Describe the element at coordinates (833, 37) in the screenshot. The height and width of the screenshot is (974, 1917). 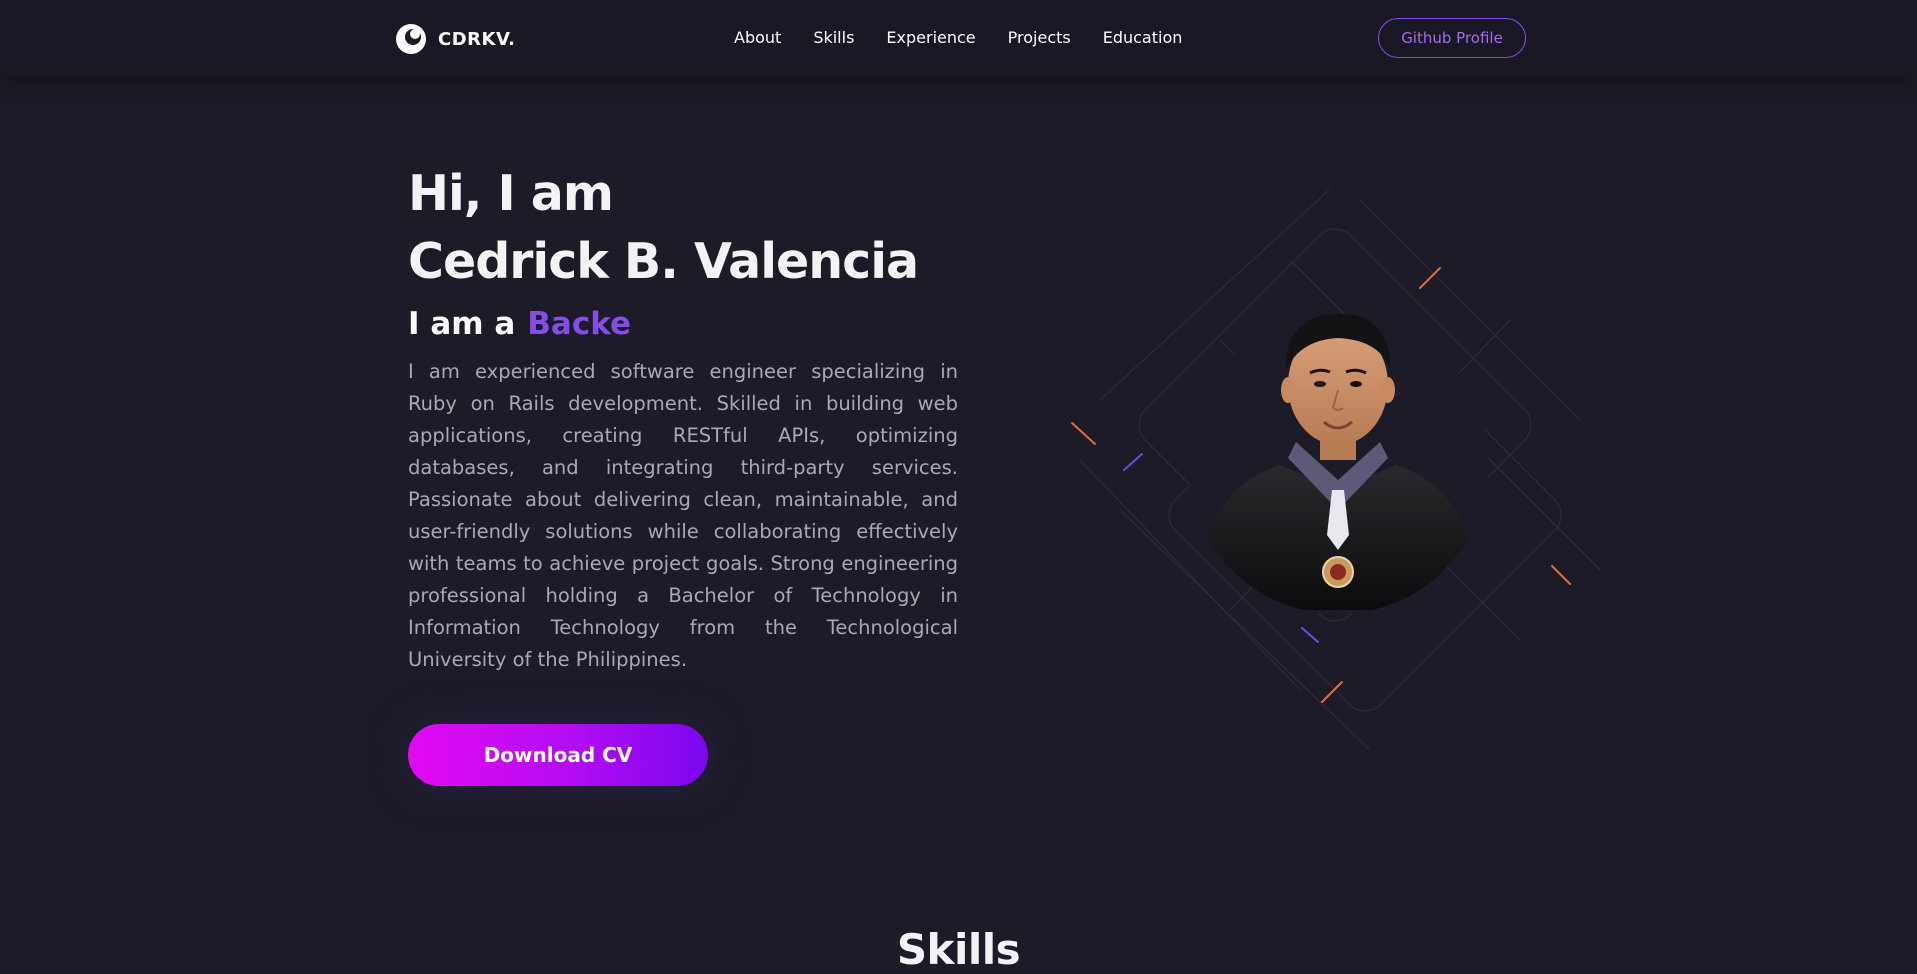
I see `nav-link-skills: Skills` at that location.